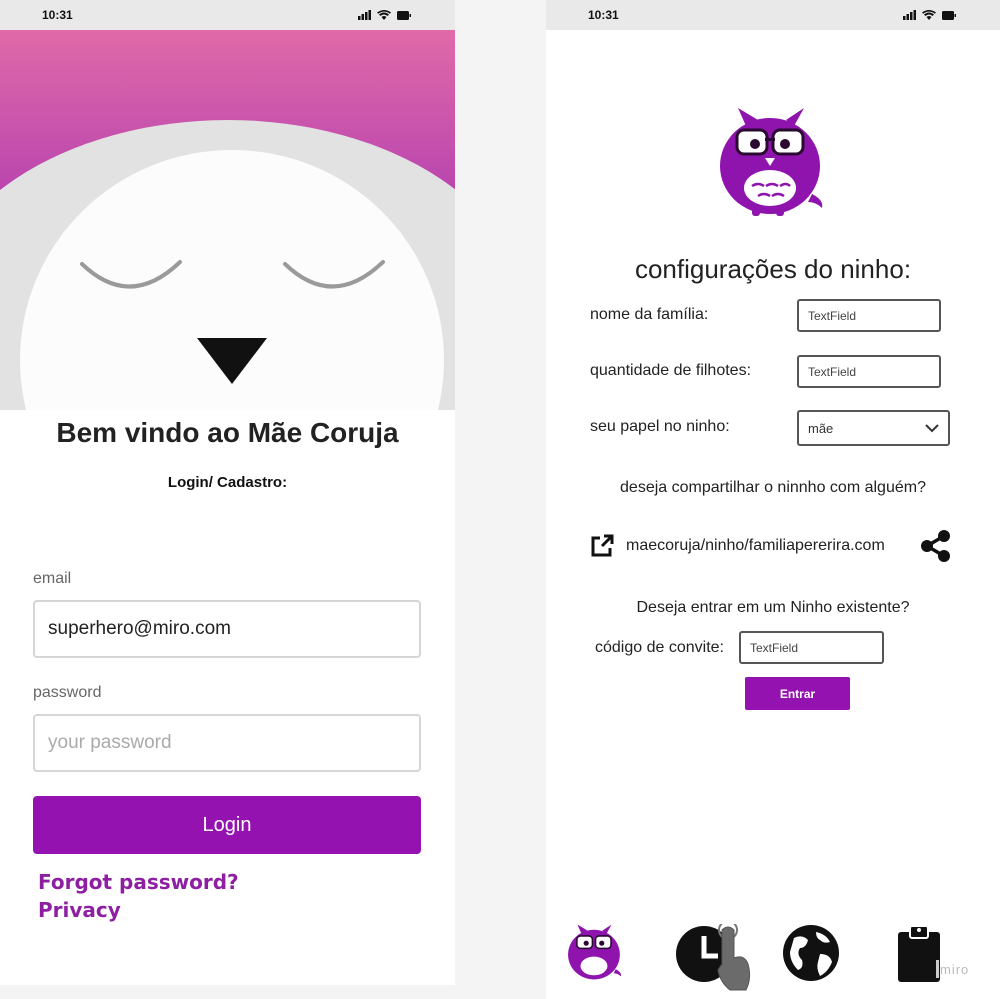 The height and width of the screenshot is (999, 1000). What do you see at coordinates (773, 487) in the screenshot?
I see `share-question: deseja compartilhar o ninnho com alguém?` at bounding box center [773, 487].